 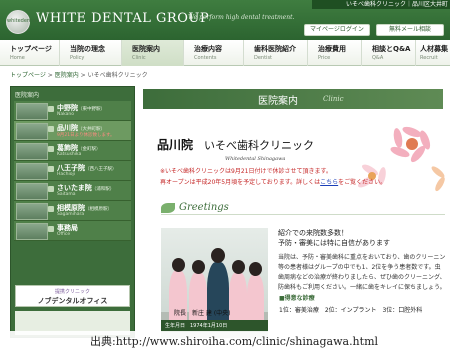 I want to click on breadcrumb-home: トップページ, so click(x=28, y=75).